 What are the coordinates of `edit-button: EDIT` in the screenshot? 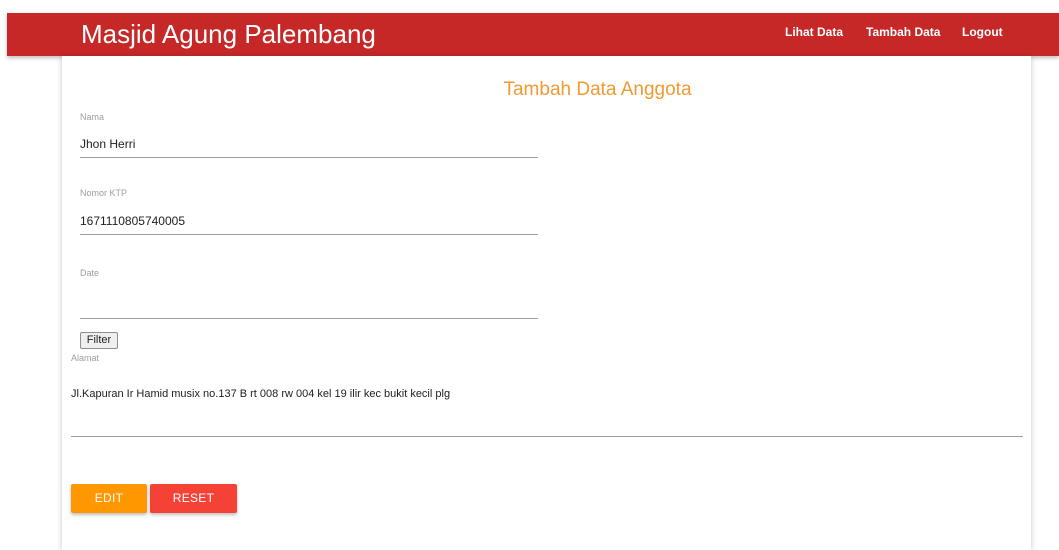 It's located at (109, 498).